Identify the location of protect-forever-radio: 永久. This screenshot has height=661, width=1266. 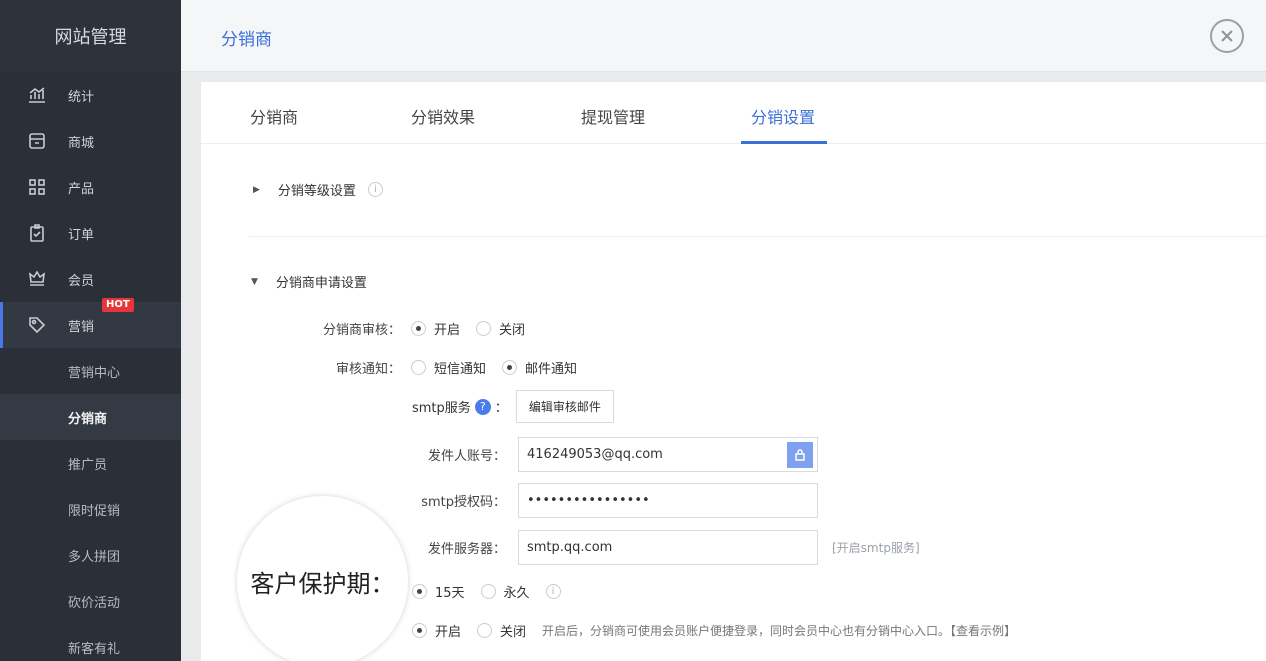
(505, 591).